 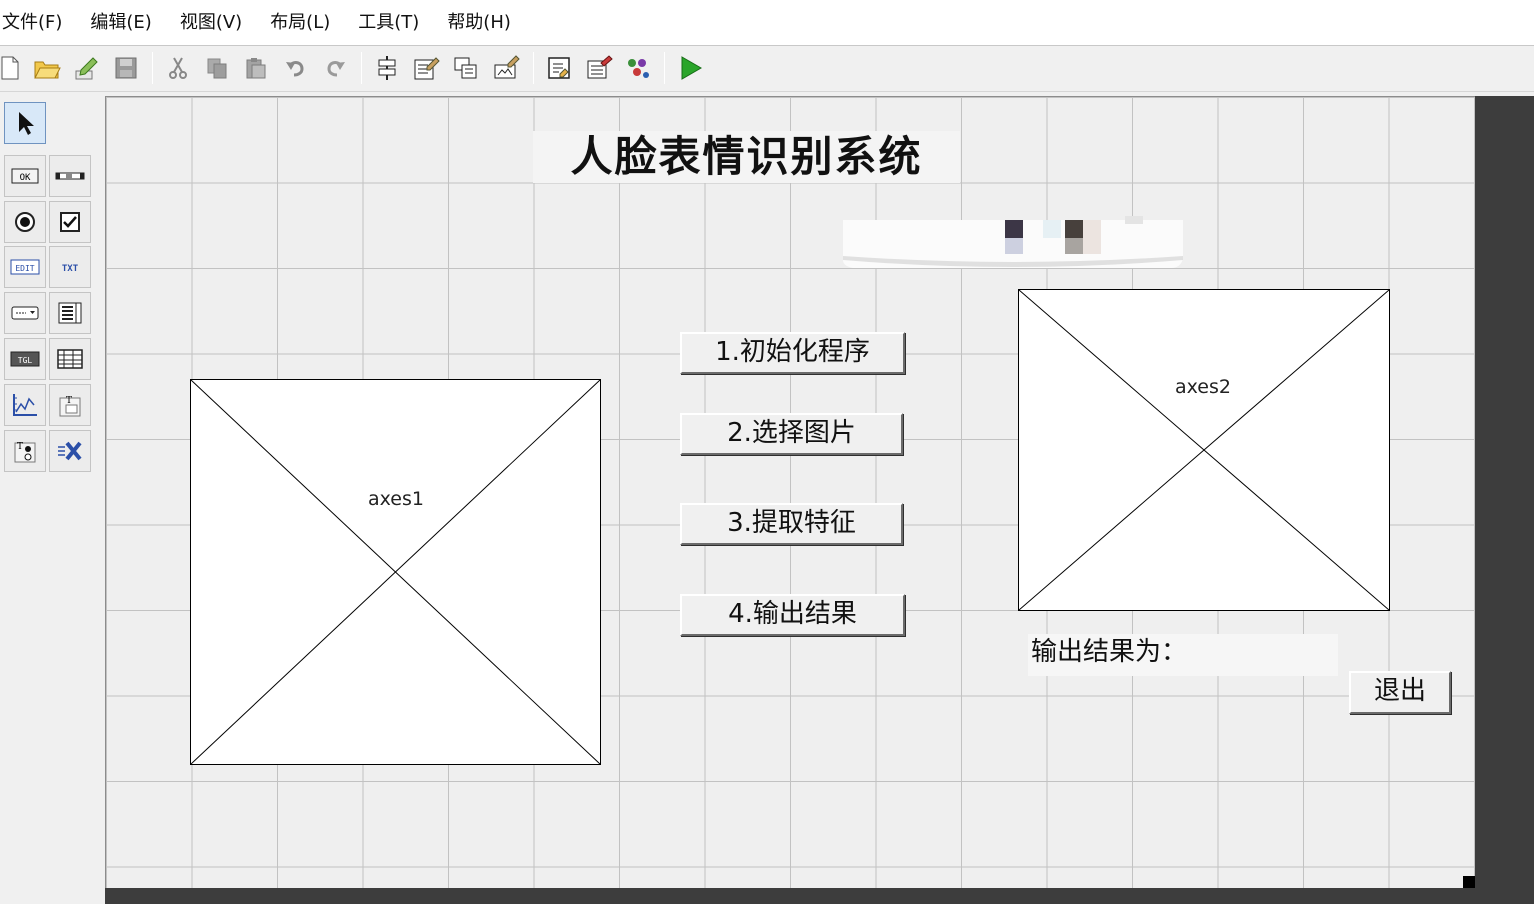 I want to click on radio-button-tool-icon, so click(x=25, y=222).